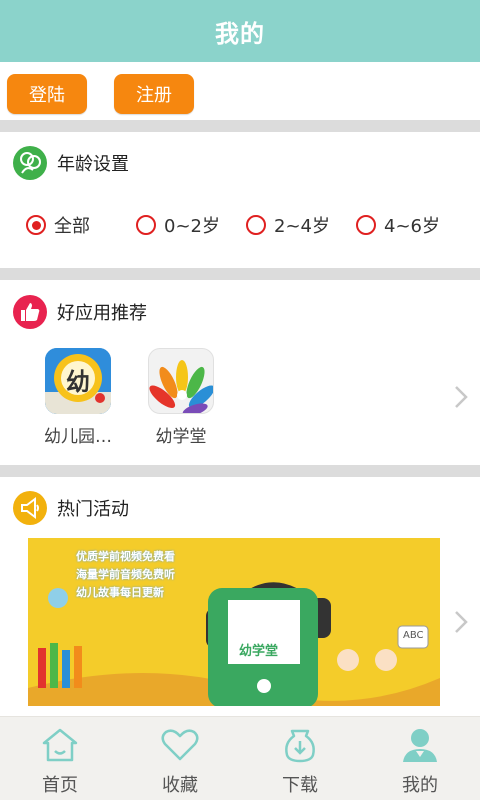 This screenshot has width=480, height=800. I want to click on register-button: 注册, so click(154, 94).